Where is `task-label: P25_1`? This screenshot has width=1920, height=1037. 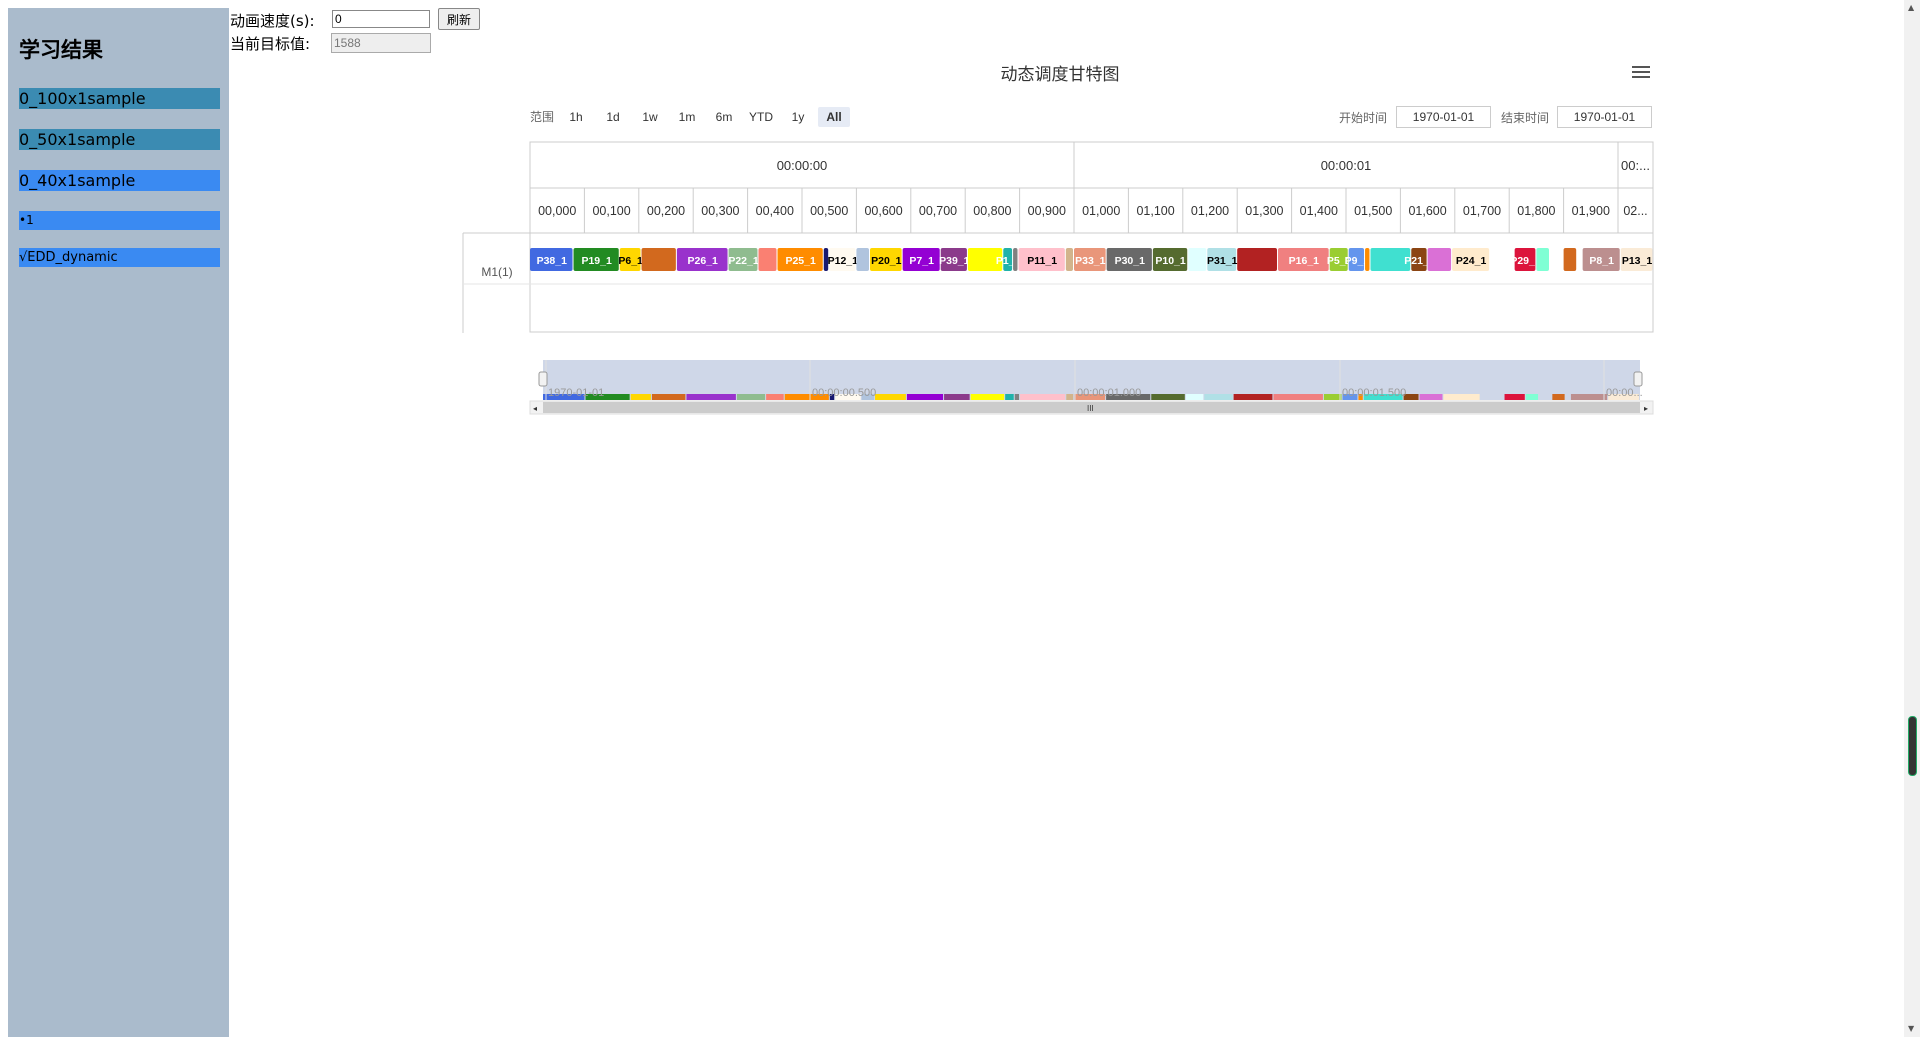
task-label: P25_1 is located at coordinates (800, 261).